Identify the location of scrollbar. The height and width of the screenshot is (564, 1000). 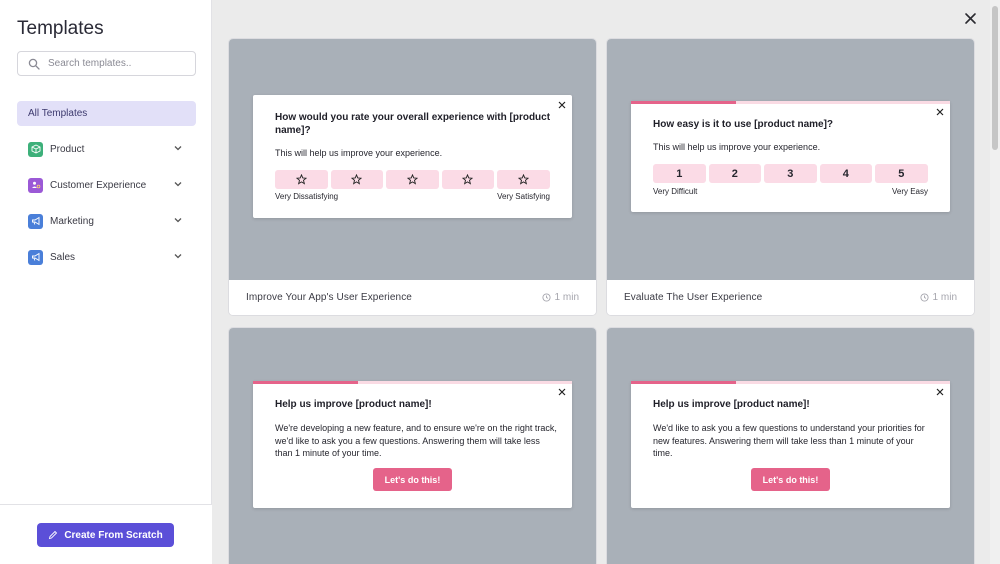
(995, 282).